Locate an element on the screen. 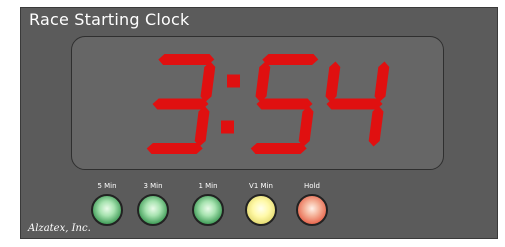 Image resolution: width=505 pixels, height=247 pixels. button-v1-min-group: V1 Min is located at coordinates (261, 203).